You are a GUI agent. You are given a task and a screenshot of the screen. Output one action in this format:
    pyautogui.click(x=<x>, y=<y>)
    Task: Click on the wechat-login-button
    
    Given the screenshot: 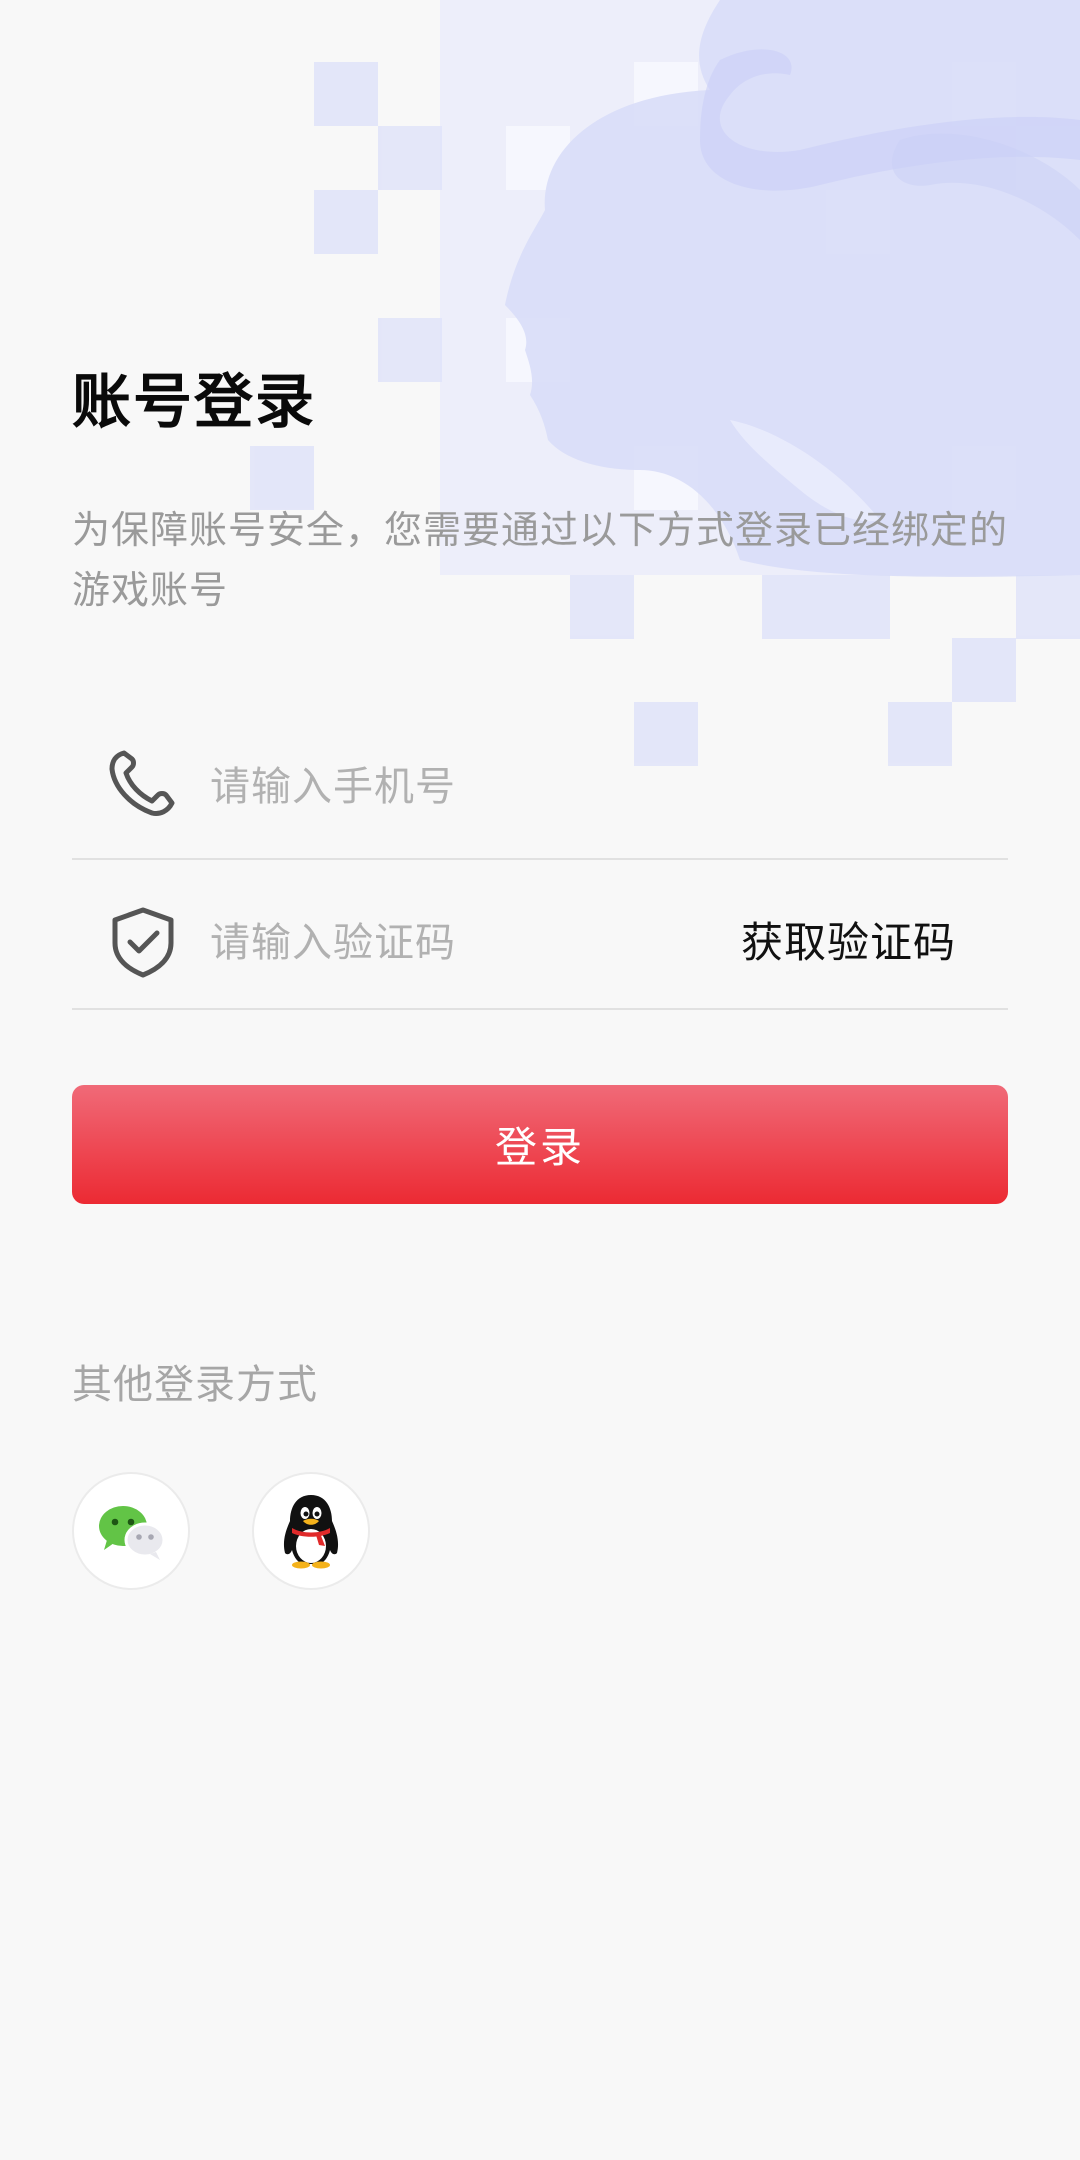 What is the action you would take?
    pyautogui.click(x=131, y=1531)
    